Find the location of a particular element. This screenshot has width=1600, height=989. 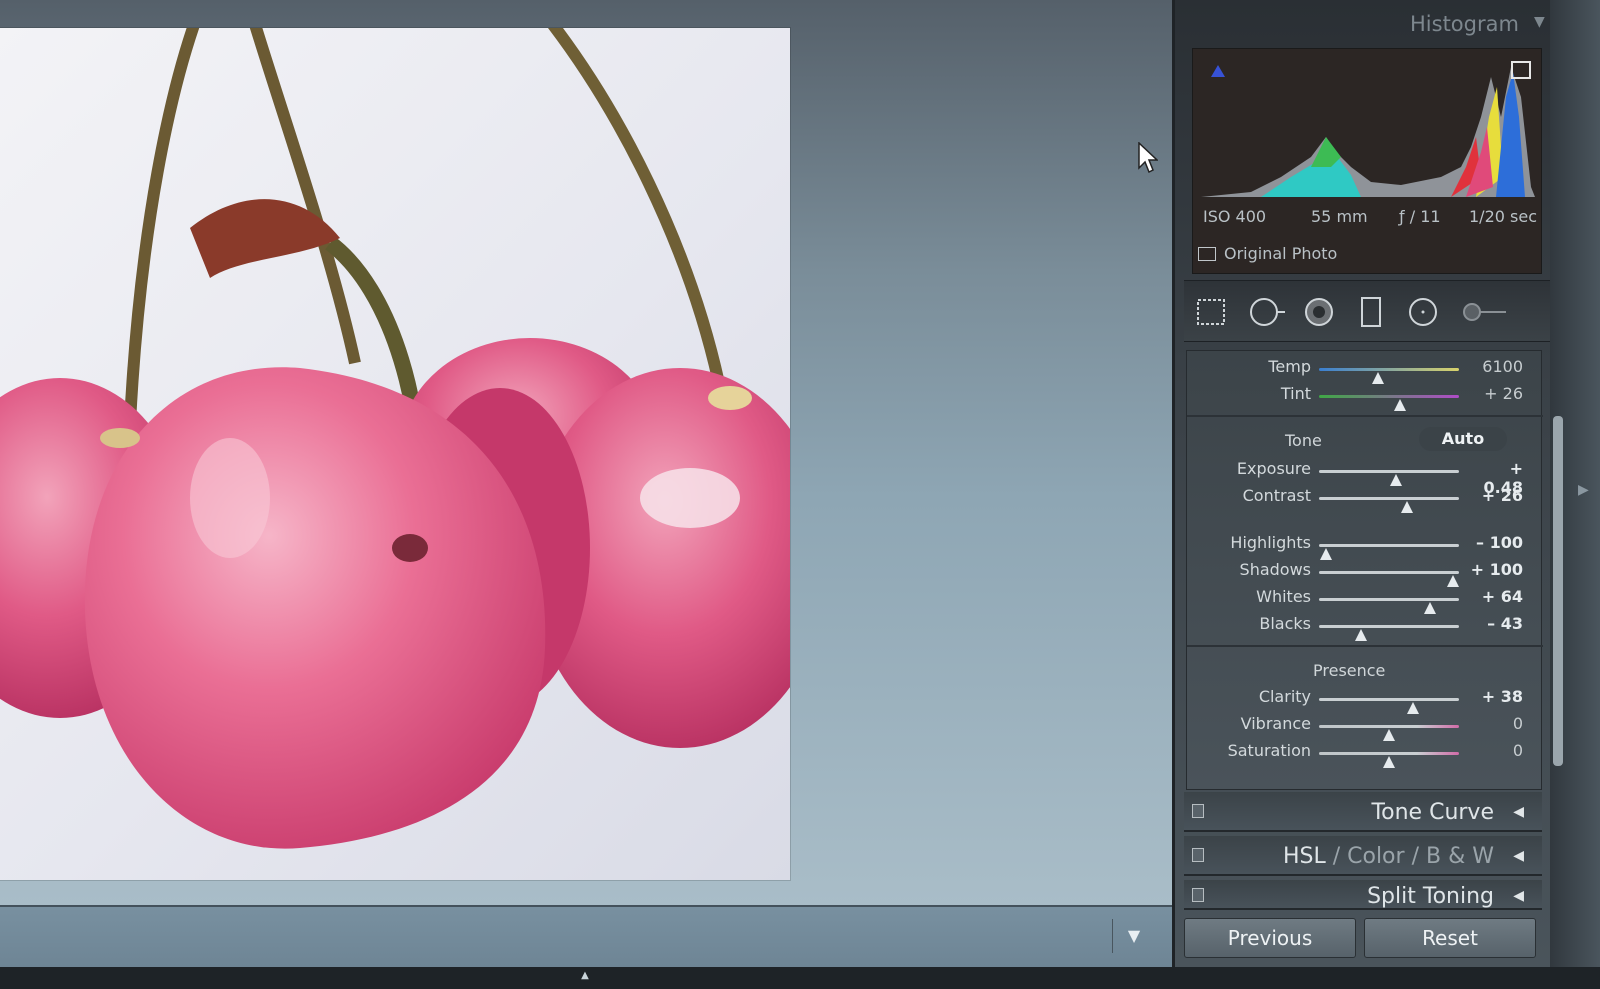

original-photo-label: Original Photo is located at coordinates (1281, 253).